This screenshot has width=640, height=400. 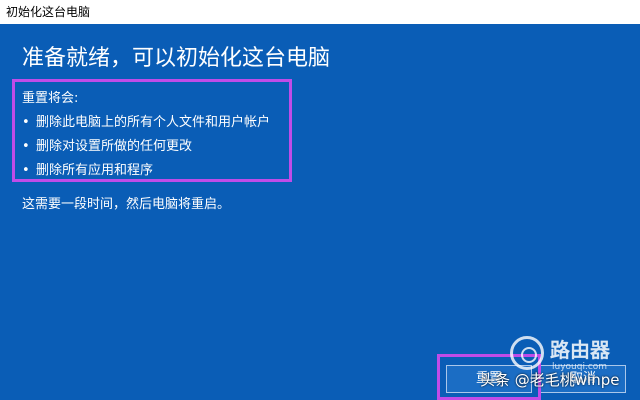 I want to click on watermark-credit: 头条 @老毛桃winpe, so click(x=550, y=380).